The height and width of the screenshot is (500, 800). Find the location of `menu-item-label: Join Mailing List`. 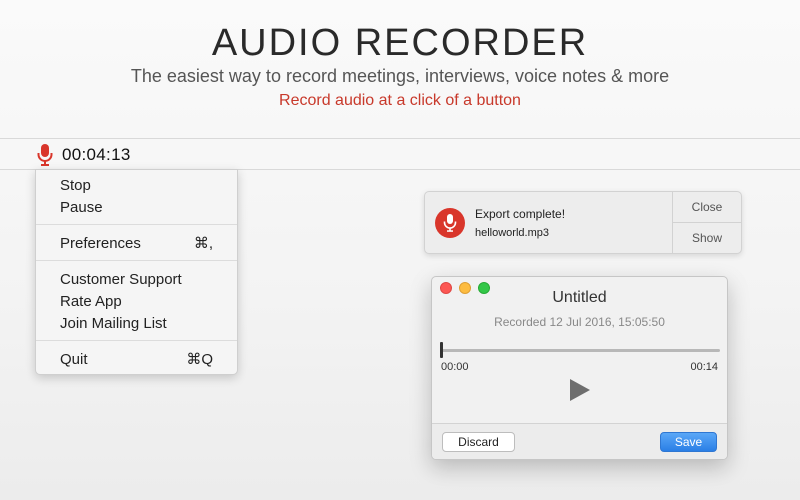

menu-item-label: Join Mailing List is located at coordinates (113, 323).